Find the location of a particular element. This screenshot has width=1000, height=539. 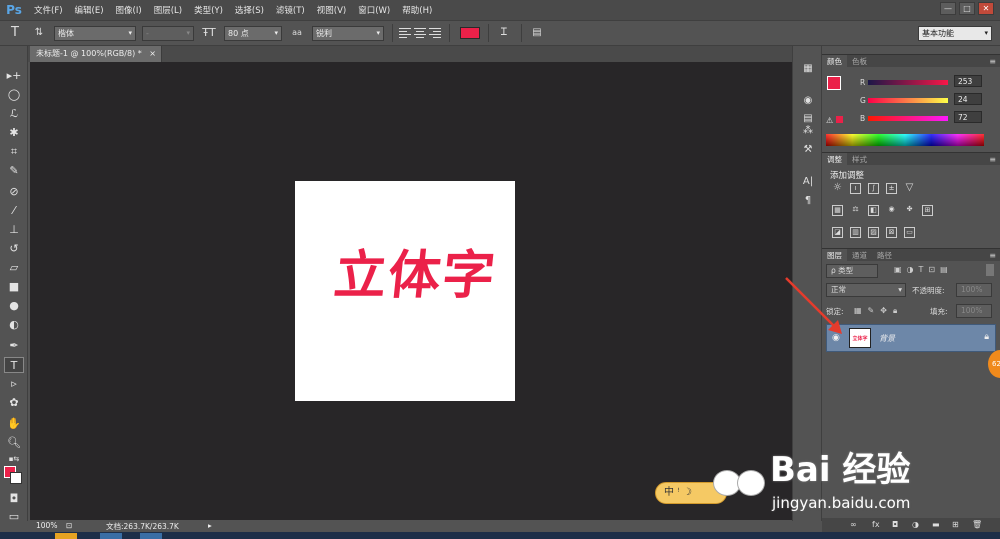

align-right-icon is located at coordinates (435, 33).